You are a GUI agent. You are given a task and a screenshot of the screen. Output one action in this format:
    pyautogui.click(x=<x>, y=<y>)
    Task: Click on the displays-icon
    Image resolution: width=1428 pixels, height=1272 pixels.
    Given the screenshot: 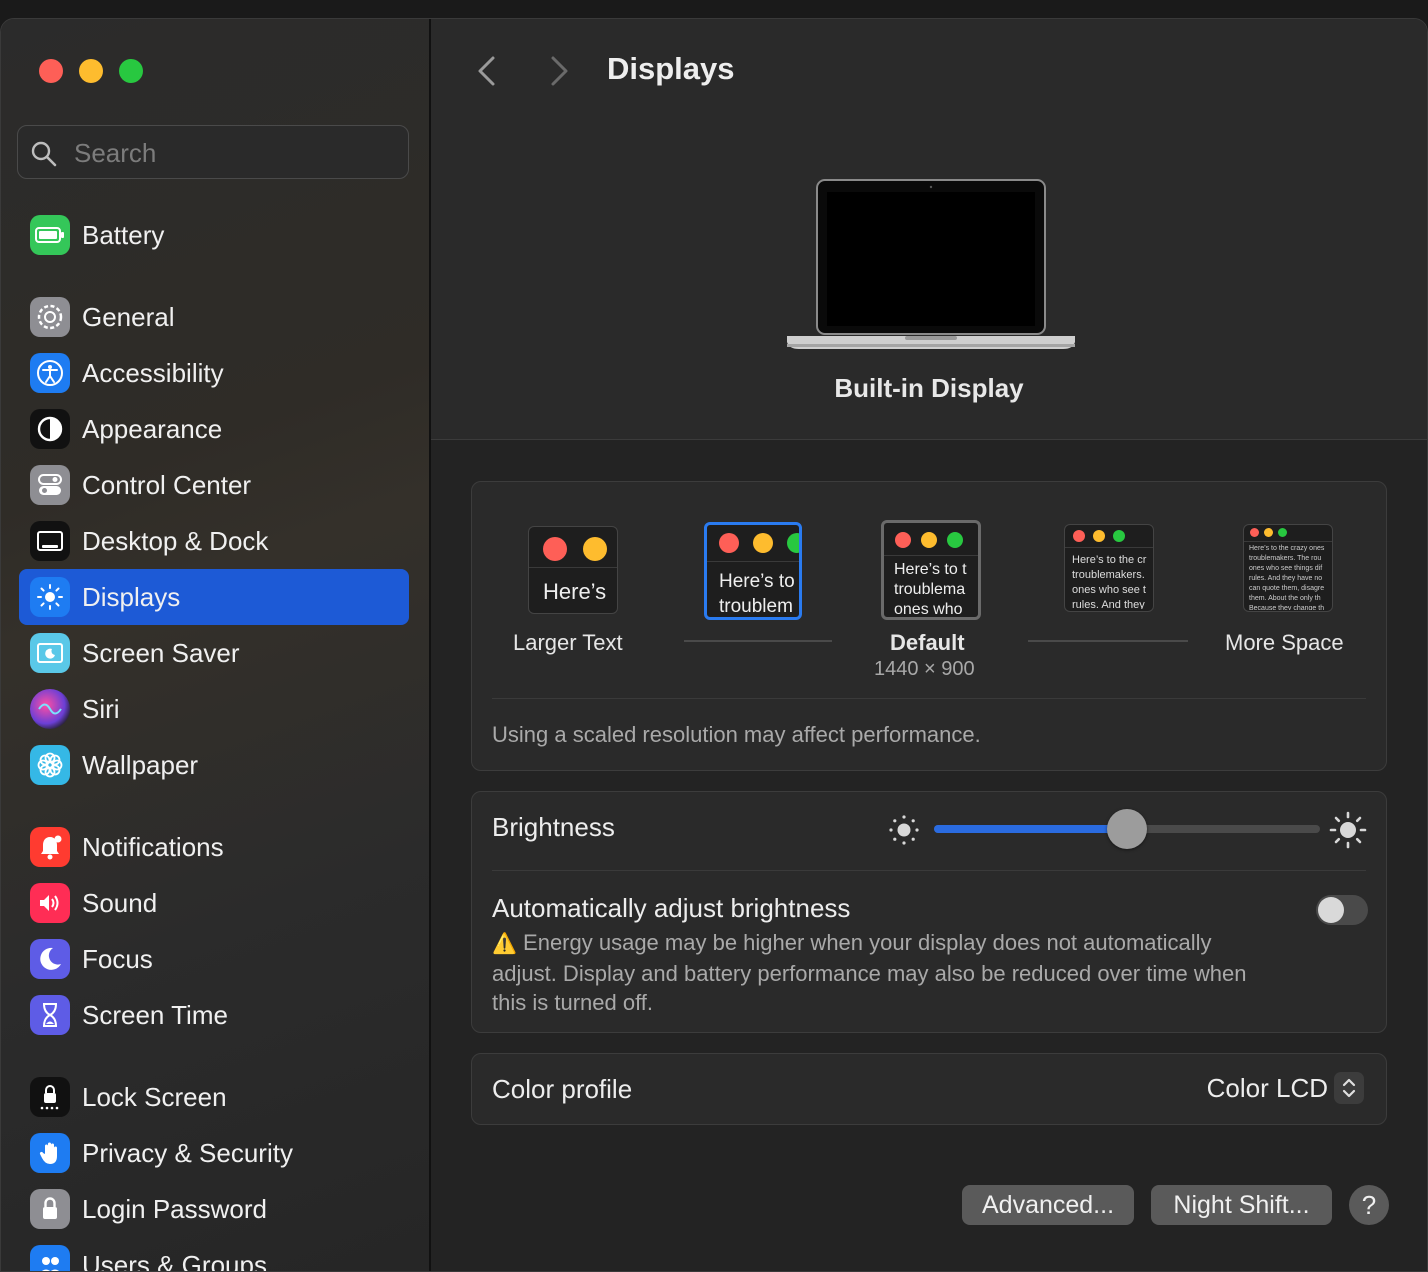 What is the action you would take?
    pyautogui.click(x=50, y=597)
    